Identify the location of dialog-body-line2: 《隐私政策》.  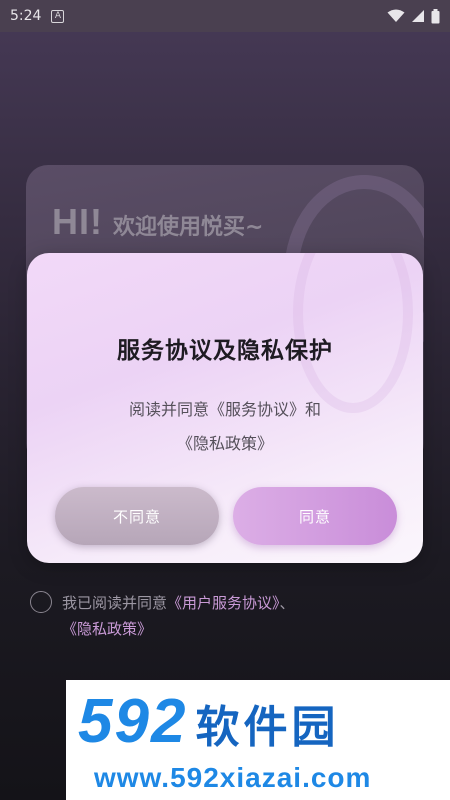
(225, 444).